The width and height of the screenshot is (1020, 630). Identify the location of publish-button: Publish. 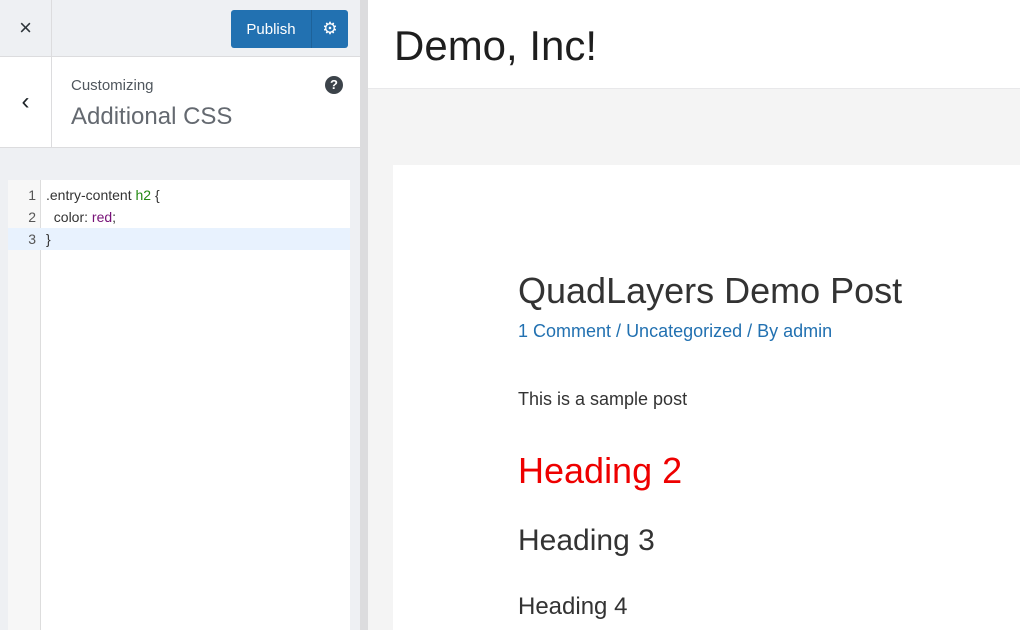
(271, 29).